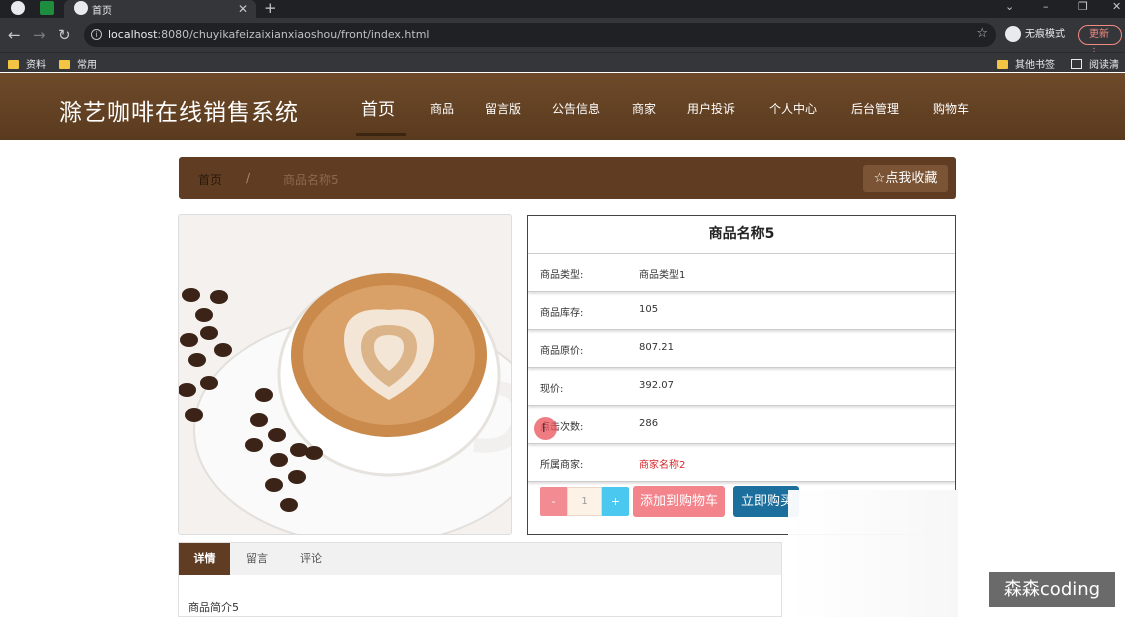 The height and width of the screenshot is (617, 1125). What do you see at coordinates (442, 108) in the screenshot?
I see `nav-products: 商品` at bounding box center [442, 108].